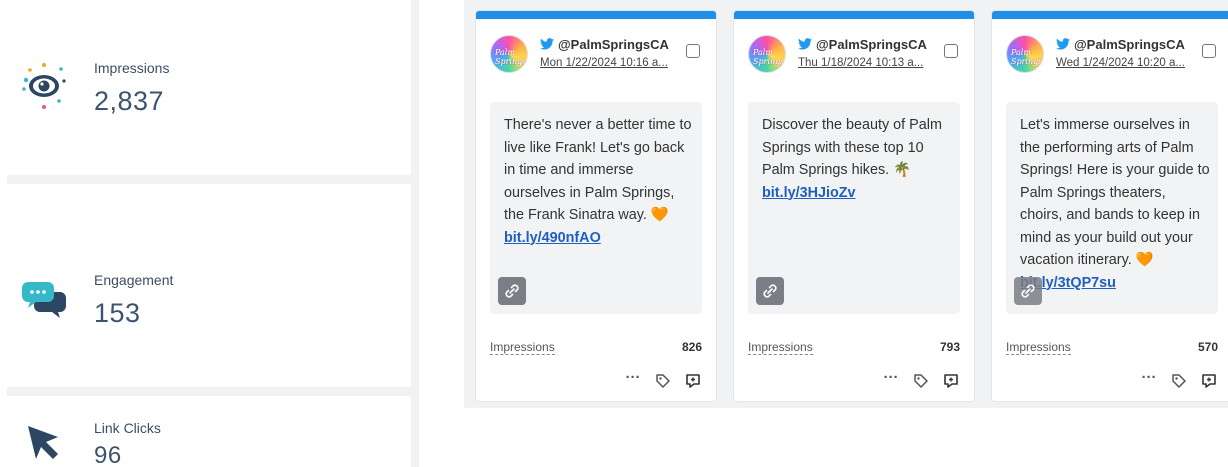 This screenshot has width=1228, height=467. Describe the element at coordinates (1207, 347) in the screenshot. I see `impressions-value: 570` at that location.